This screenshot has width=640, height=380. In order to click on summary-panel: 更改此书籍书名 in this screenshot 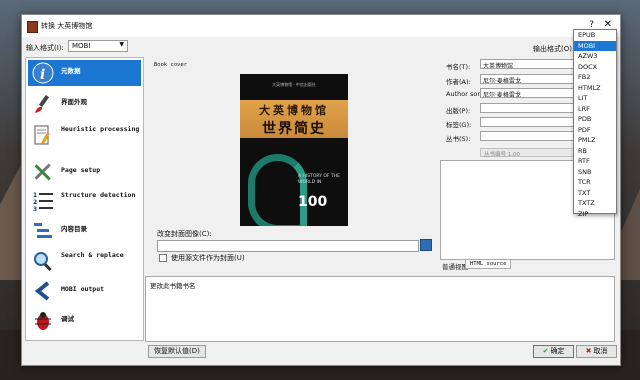, I will do `click(380, 309)`.